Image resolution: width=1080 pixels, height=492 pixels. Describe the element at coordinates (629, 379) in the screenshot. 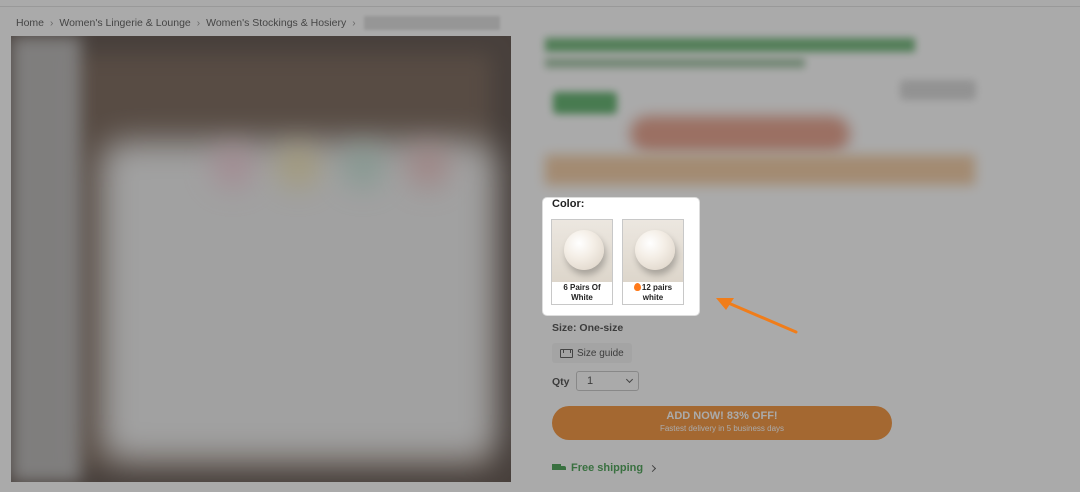

I see `chevron-down-icon` at that location.